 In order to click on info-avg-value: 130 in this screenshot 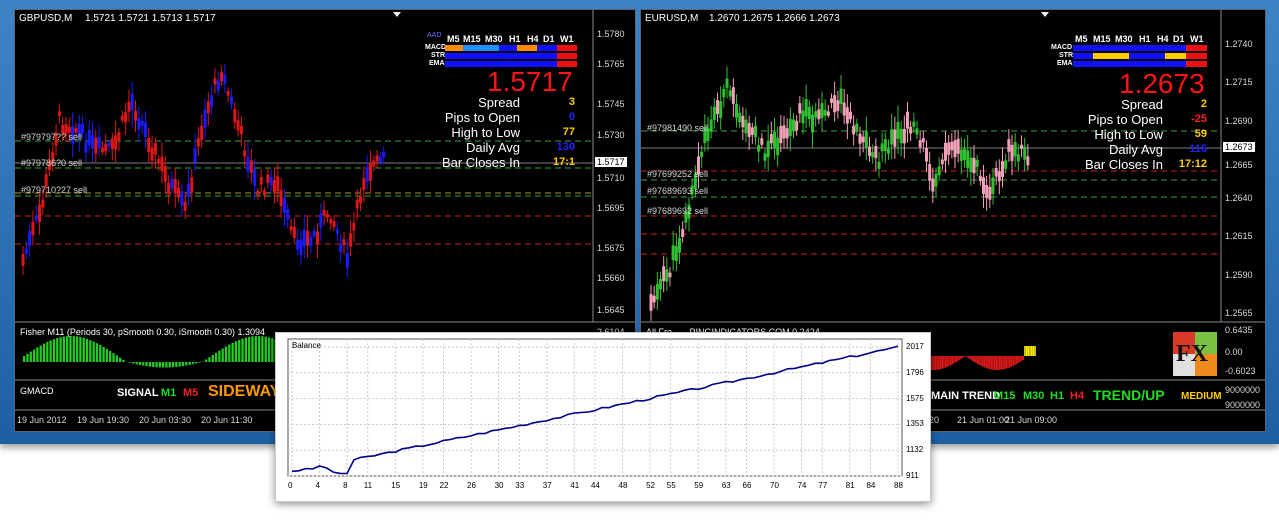, I will do `click(565, 147)`.